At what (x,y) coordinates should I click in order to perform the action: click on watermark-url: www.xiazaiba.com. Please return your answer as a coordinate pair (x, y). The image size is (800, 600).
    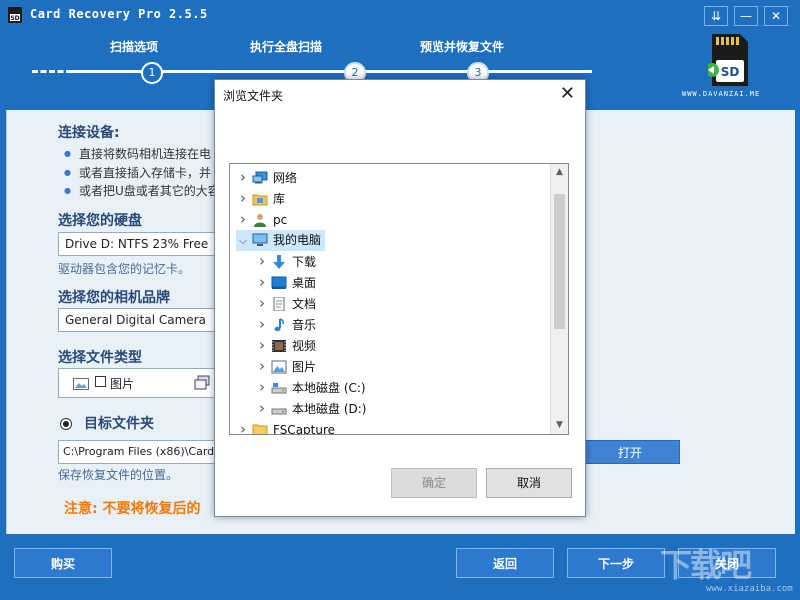
    Looking at the image, I should click on (749, 589).